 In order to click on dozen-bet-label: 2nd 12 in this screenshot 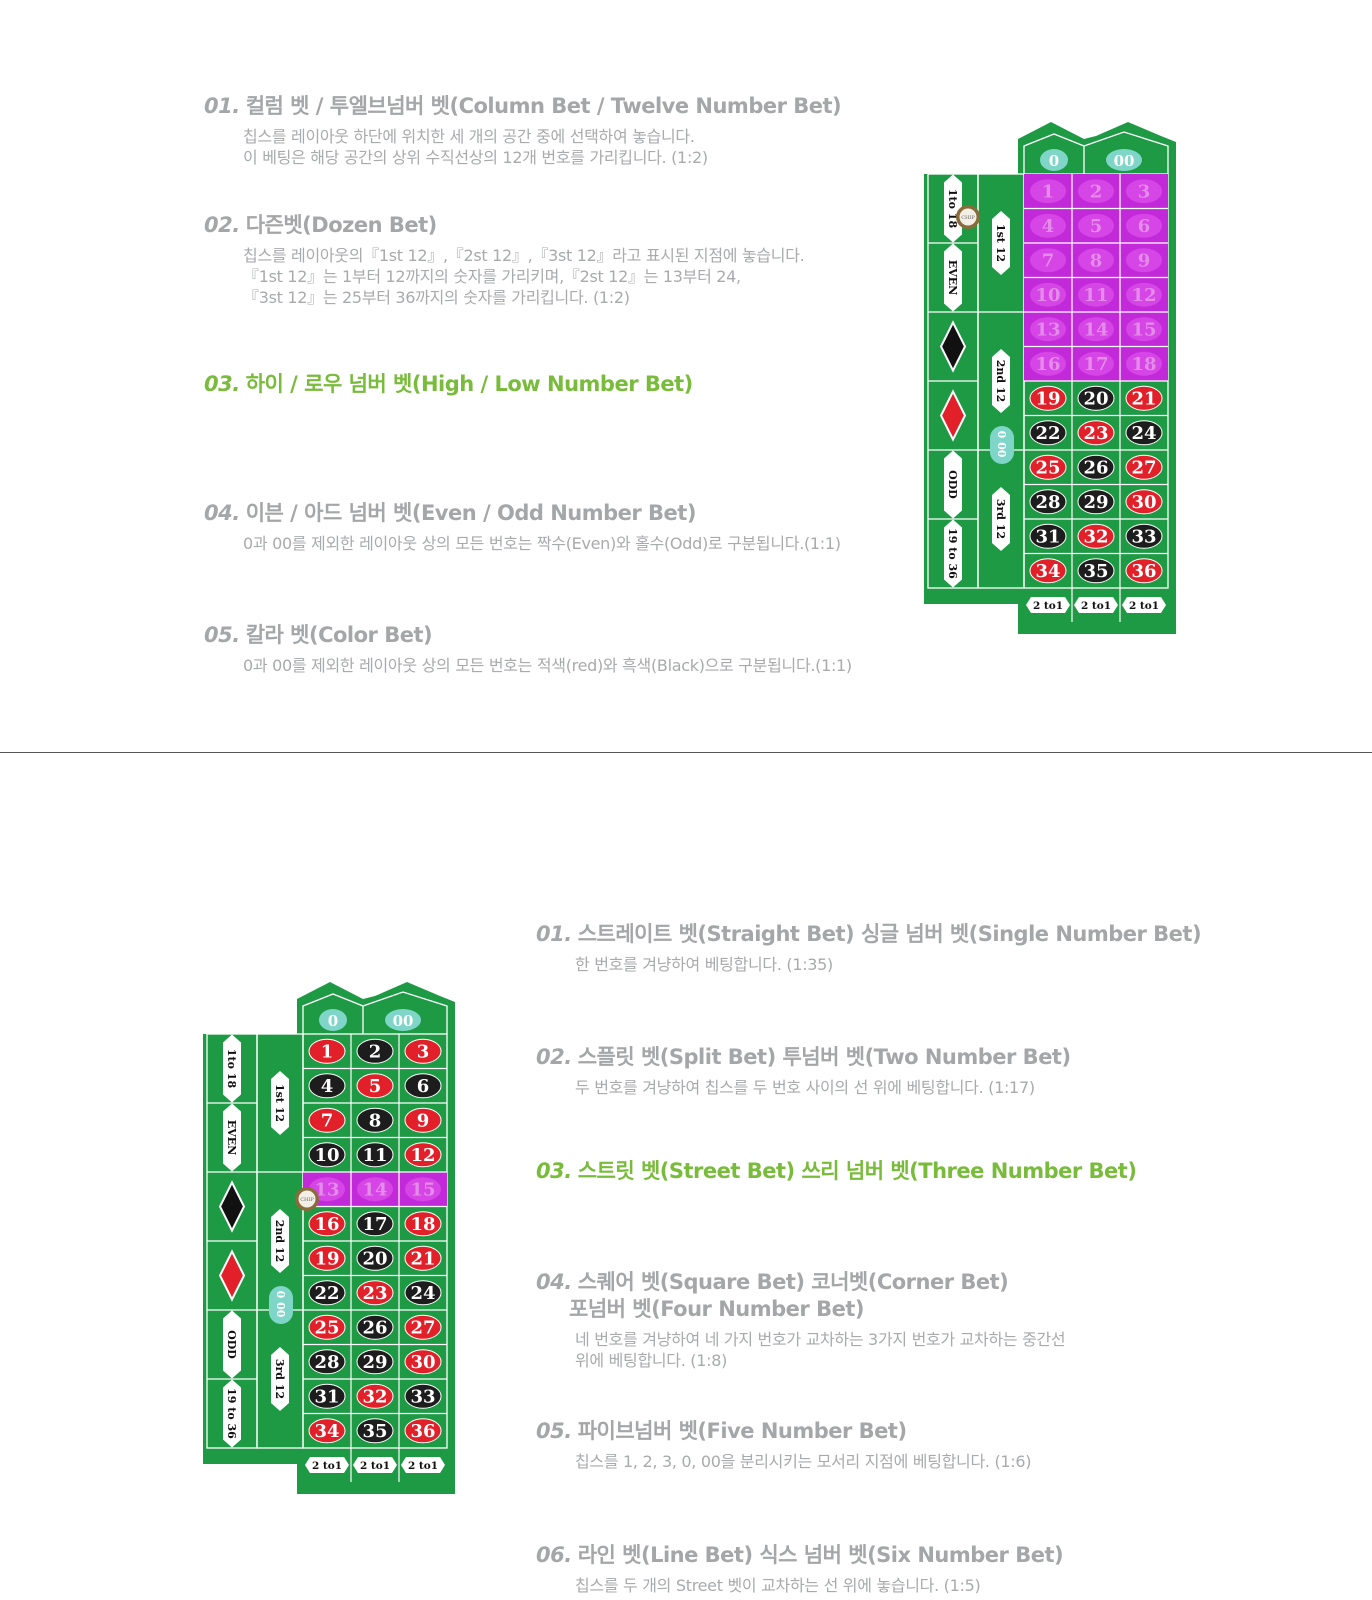, I will do `click(279, 1241)`.